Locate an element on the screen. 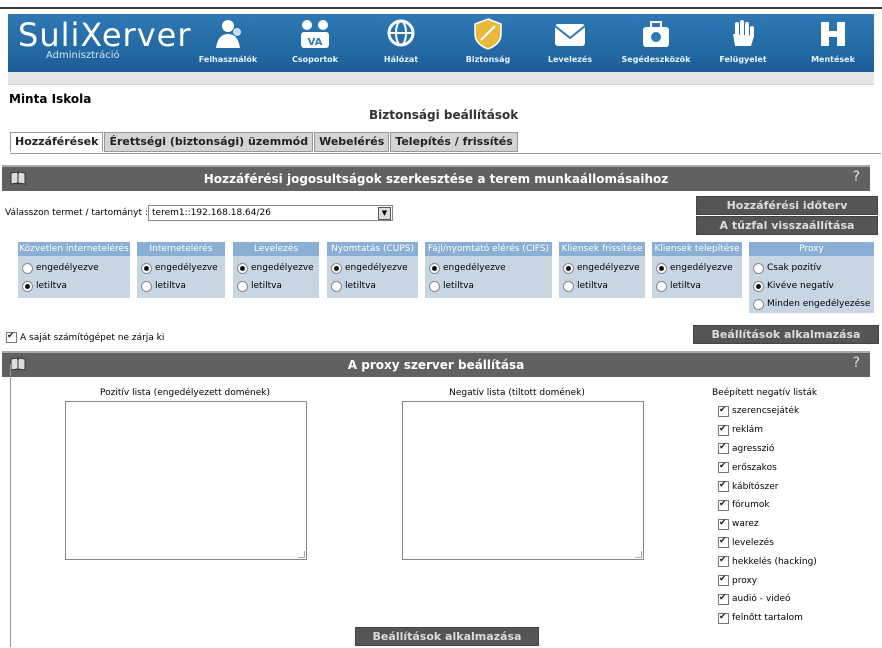 This screenshot has height=648, width=882. access-column: Kliensek telepítése engedélyezve letiltva is located at coordinates (697, 270).